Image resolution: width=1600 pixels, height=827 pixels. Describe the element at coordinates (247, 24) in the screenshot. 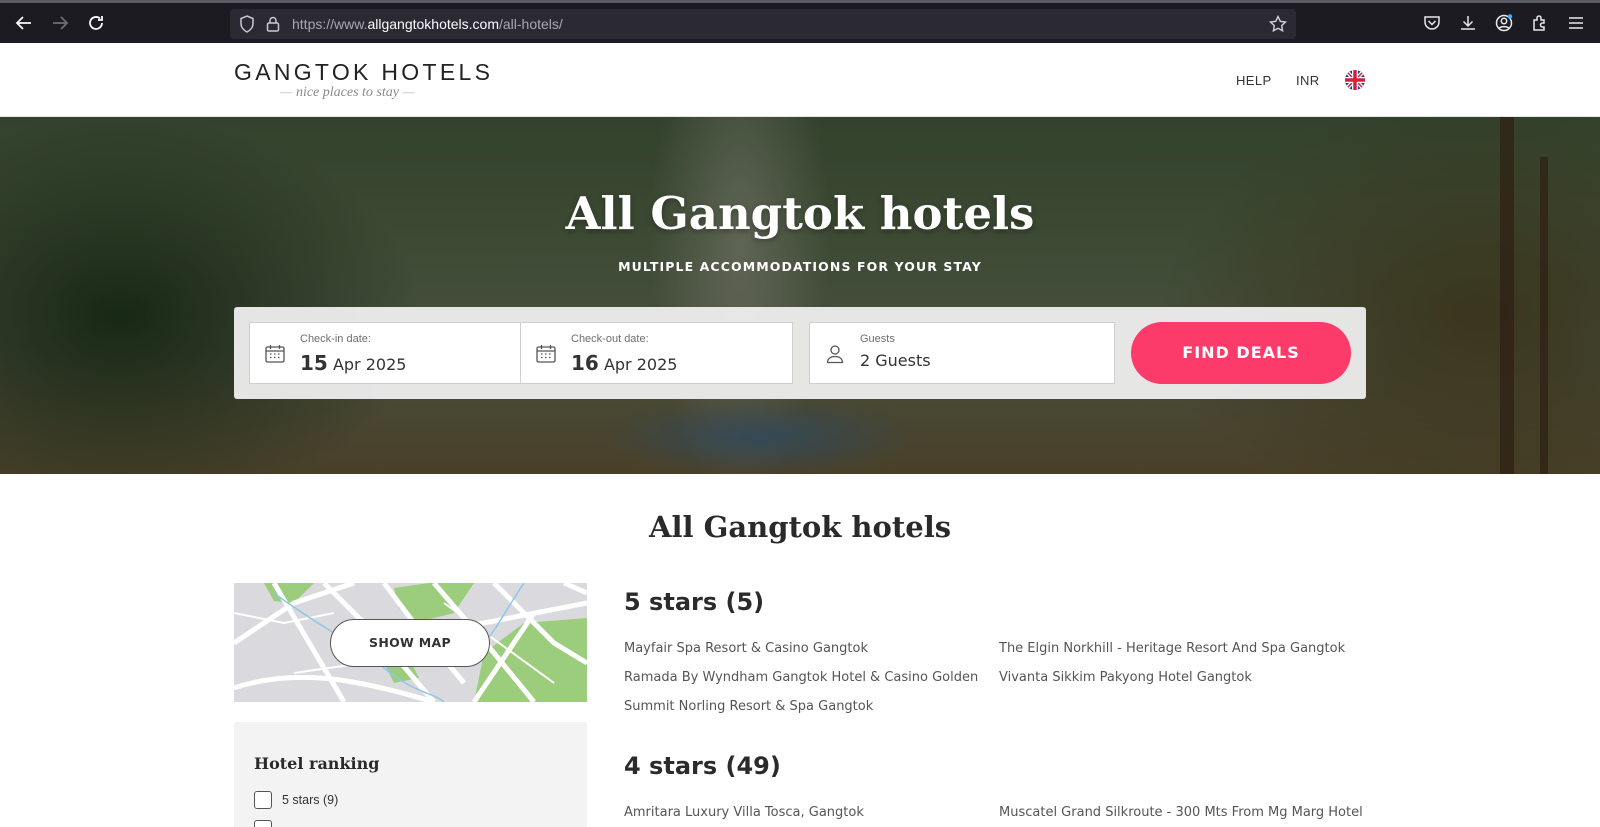

I see `shield-icon` at that location.